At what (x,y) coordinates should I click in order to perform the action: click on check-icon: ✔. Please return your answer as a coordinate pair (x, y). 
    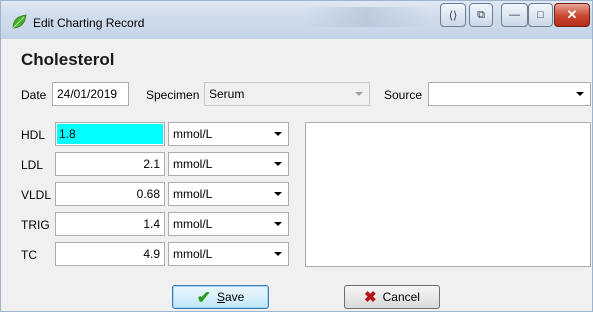
    Looking at the image, I should click on (203, 297).